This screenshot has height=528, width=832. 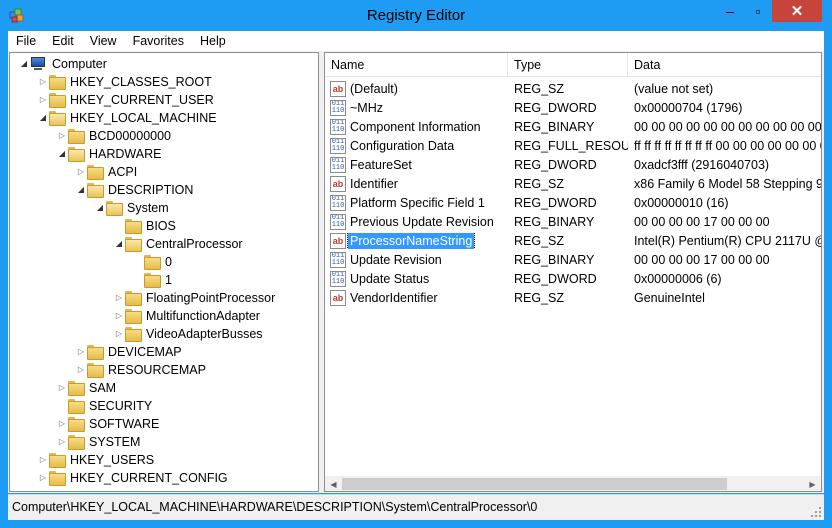 I want to click on maximize-button: ▫, so click(x=758, y=11).